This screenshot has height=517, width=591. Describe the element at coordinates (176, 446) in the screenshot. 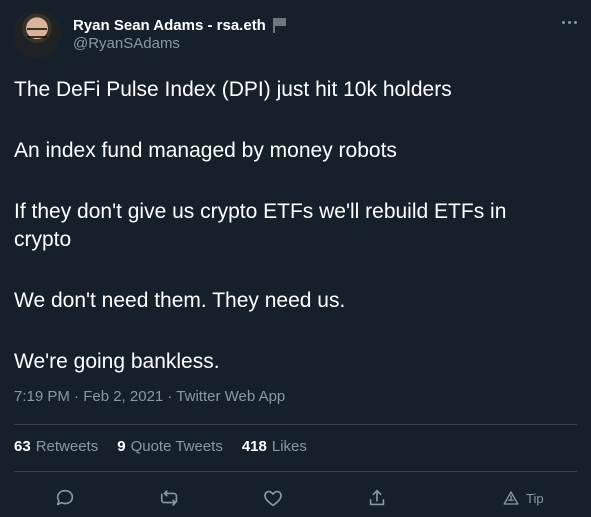

I see `quote-tweets-label: Quote Tweets` at that location.